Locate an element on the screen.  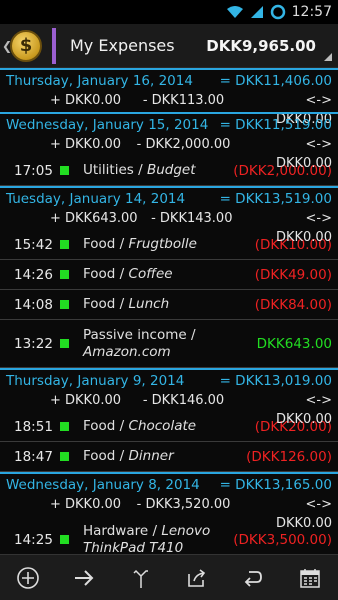
transaction-description: Food / Dinner is located at coordinates (164, 456).